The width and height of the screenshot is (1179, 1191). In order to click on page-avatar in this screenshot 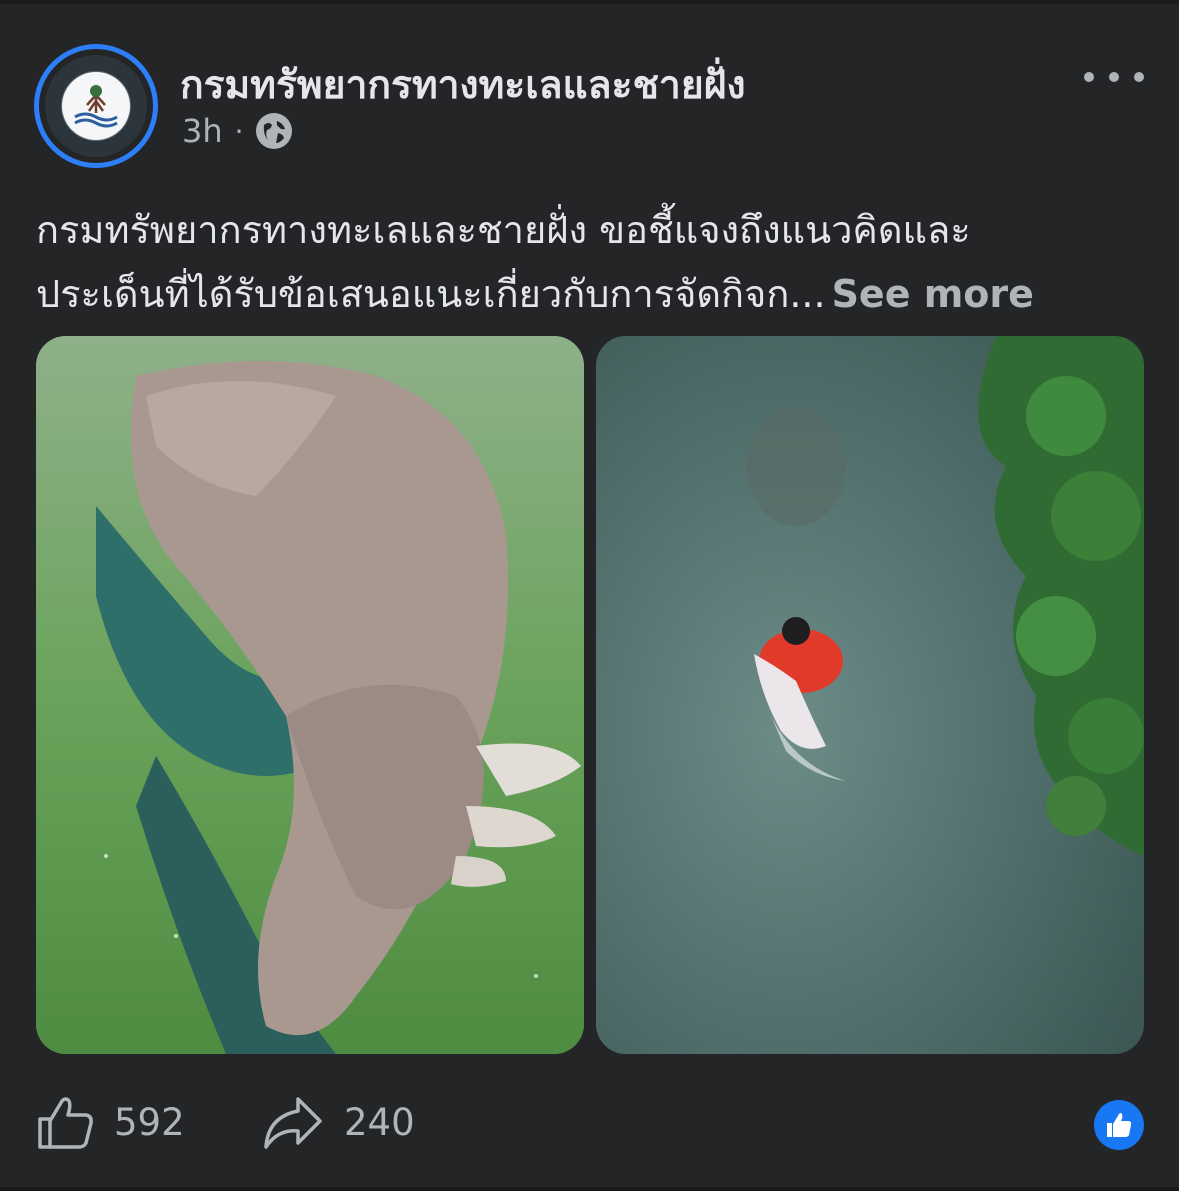, I will do `click(96, 106)`.